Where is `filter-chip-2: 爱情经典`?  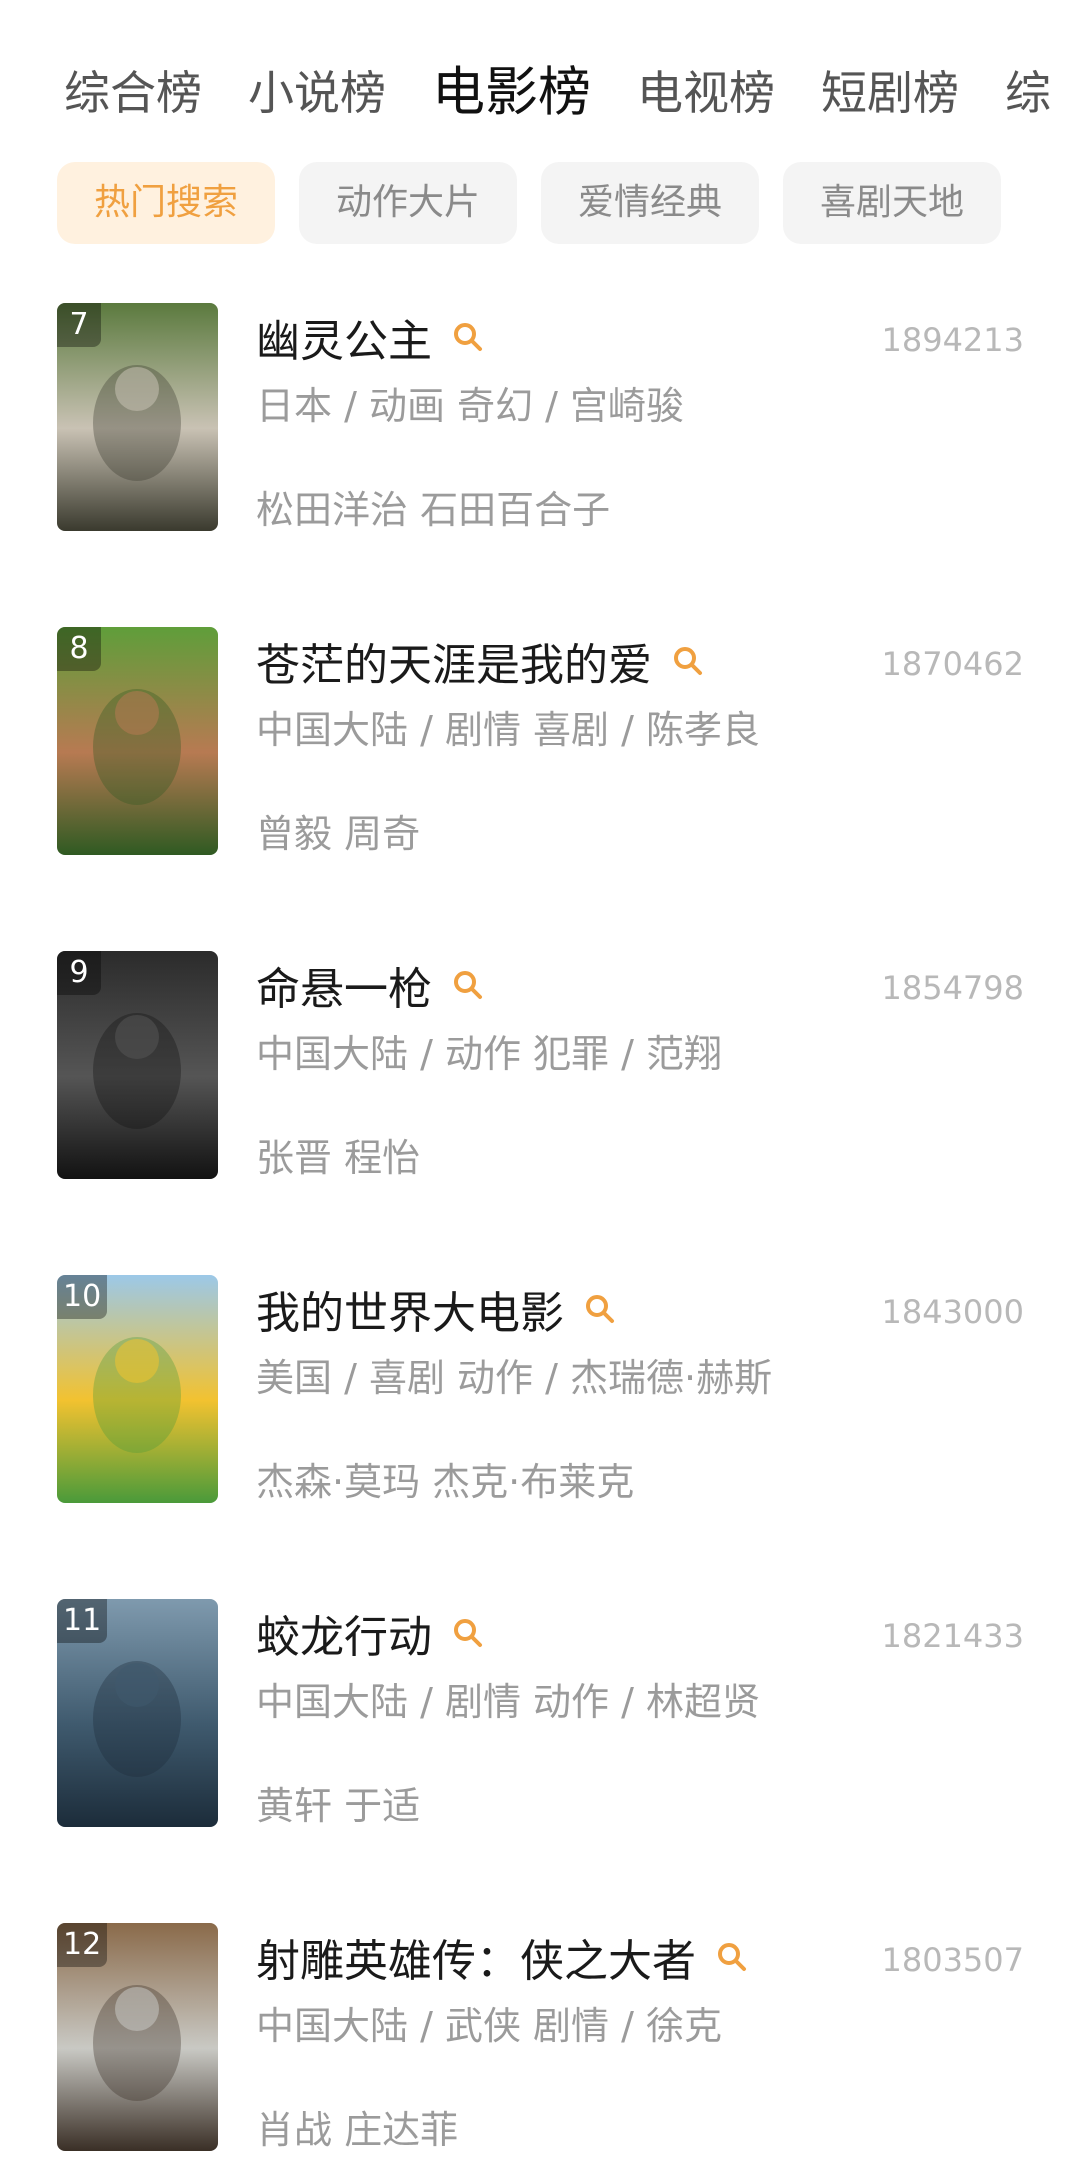 filter-chip-2: 爱情经典 is located at coordinates (650, 203).